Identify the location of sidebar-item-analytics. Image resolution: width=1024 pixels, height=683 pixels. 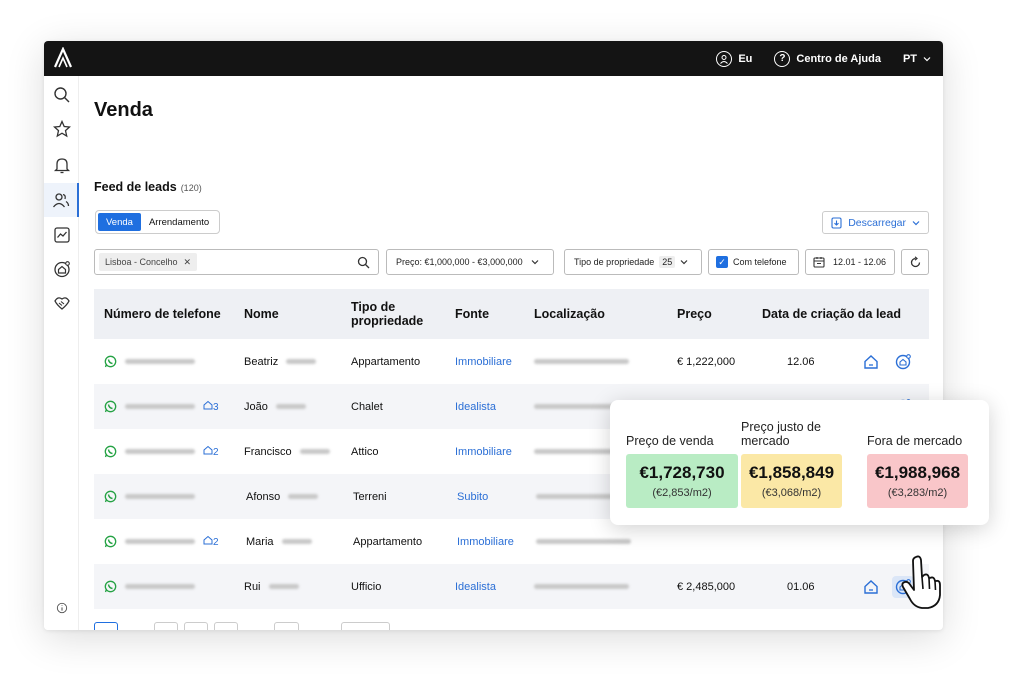
(61, 235).